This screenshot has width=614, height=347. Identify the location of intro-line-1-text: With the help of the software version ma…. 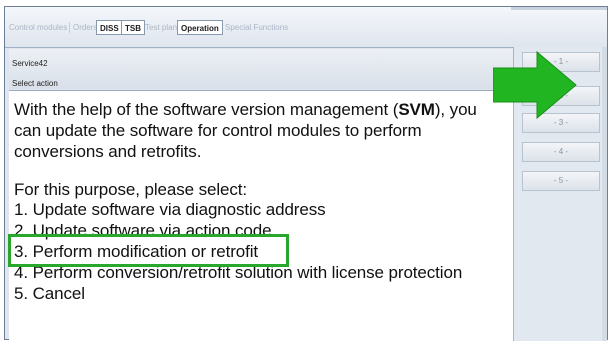
(245, 109).